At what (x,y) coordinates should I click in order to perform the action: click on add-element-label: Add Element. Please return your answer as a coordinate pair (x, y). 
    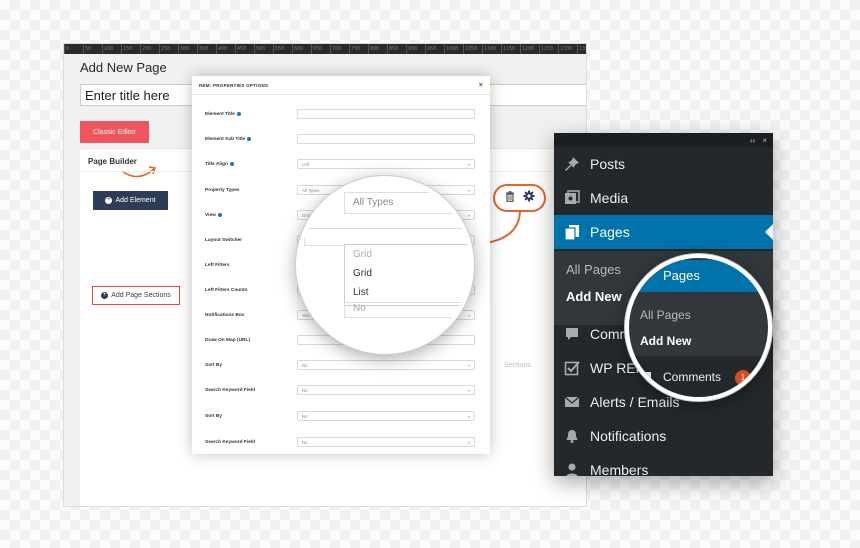
    Looking at the image, I should click on (135, 200).